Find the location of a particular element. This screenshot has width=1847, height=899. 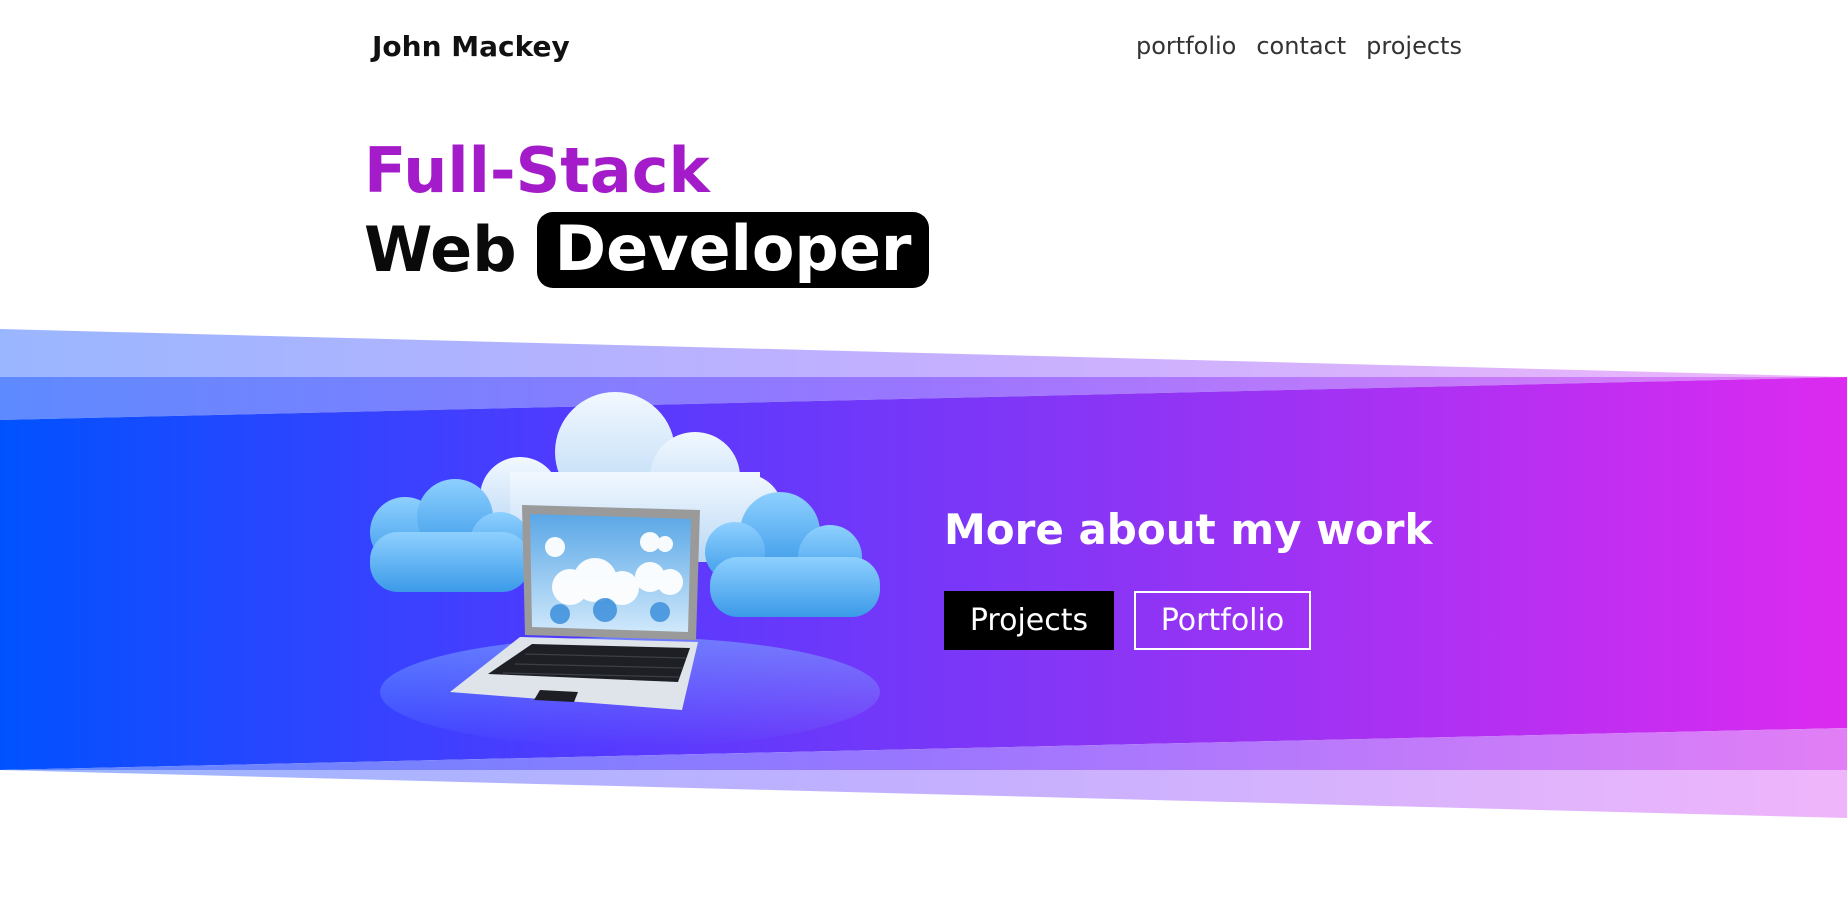

projects-button: Projects is located at coordinates (1029, 620).